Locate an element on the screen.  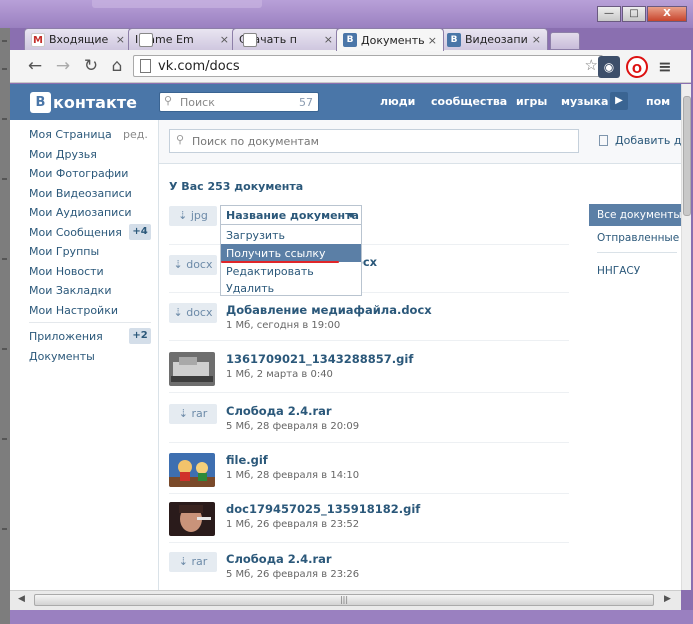
menu-item-delete: Удалить is located at coordinates (291, 288).